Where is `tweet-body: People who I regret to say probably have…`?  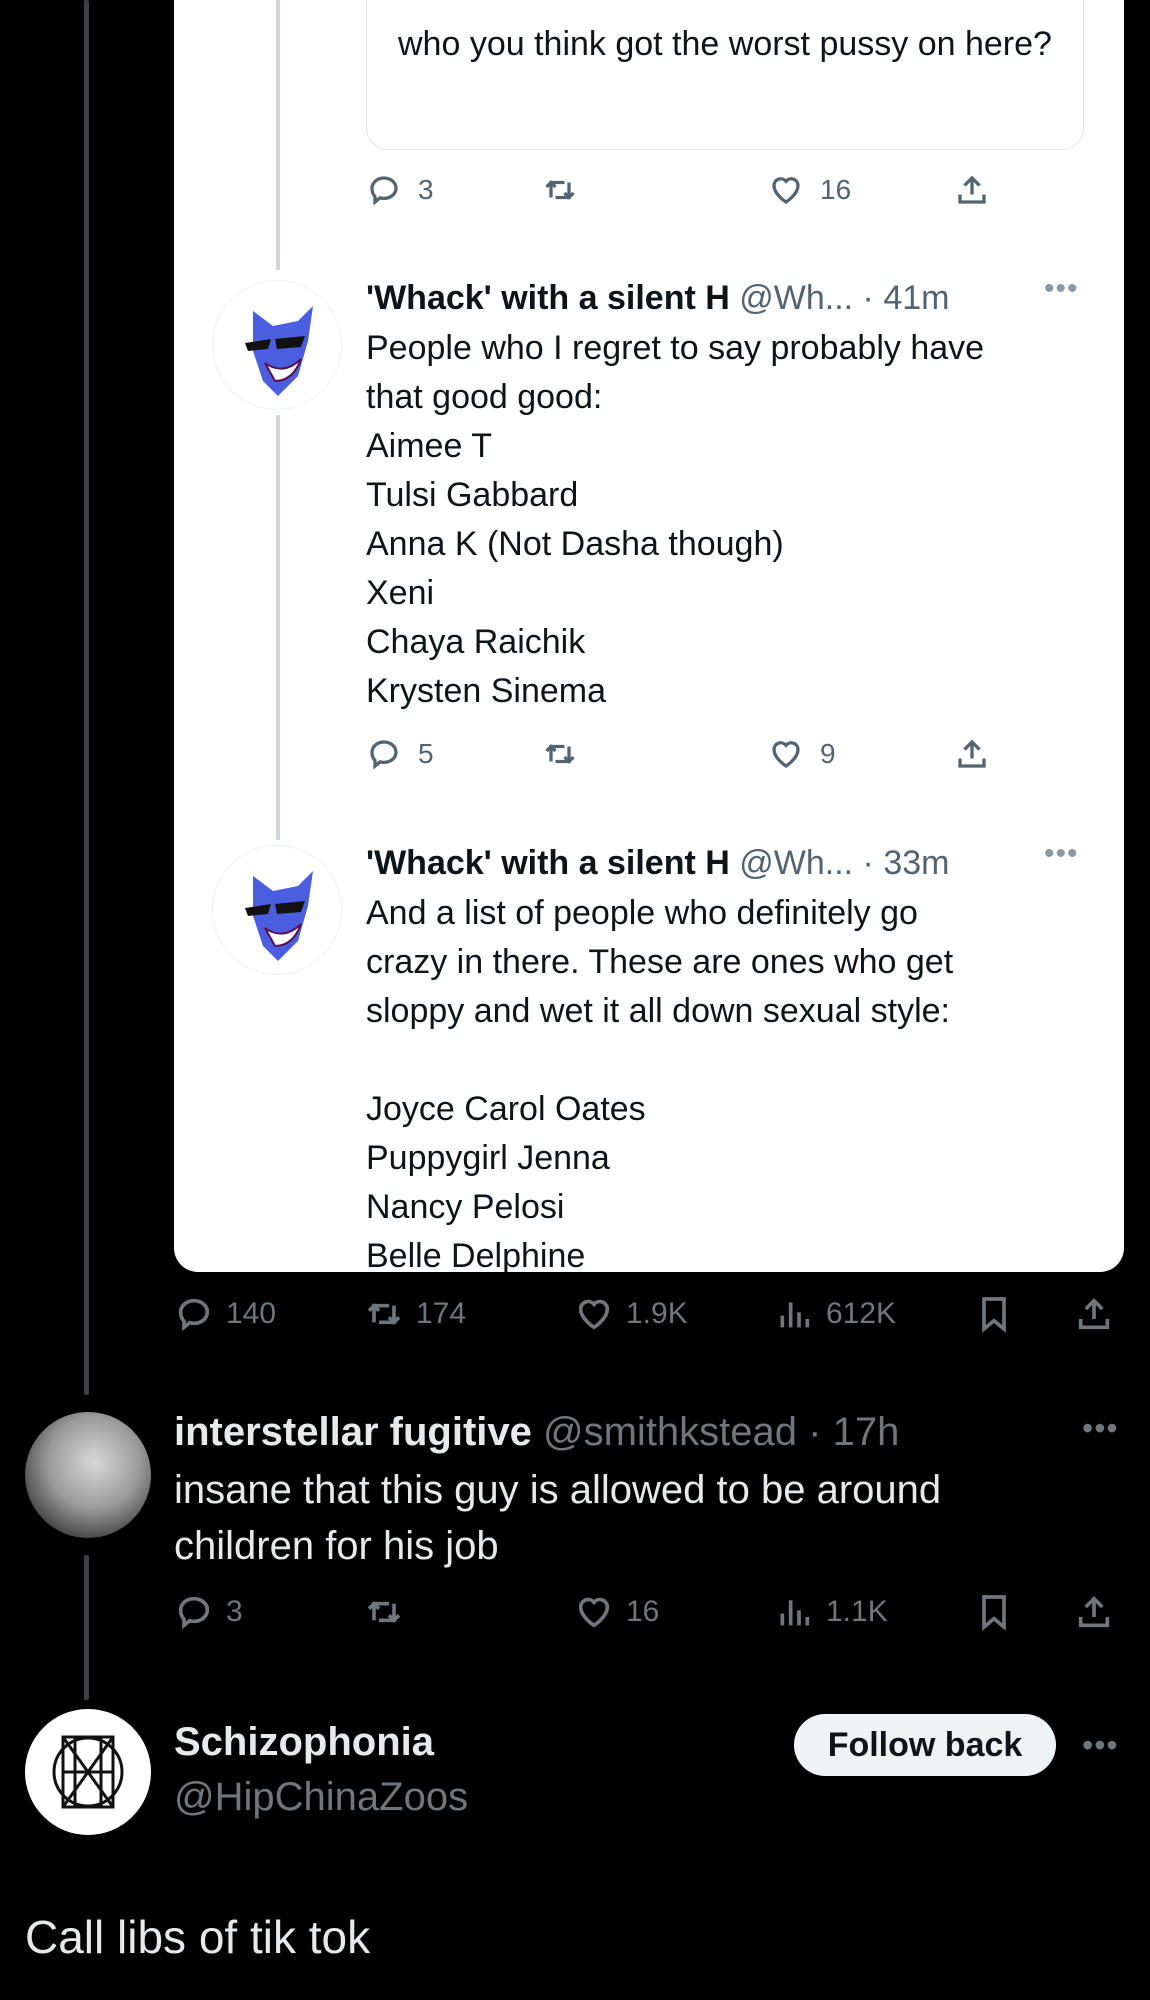
tweet-body: People who I regret to say probably have… is located at coordinates (731, 520).